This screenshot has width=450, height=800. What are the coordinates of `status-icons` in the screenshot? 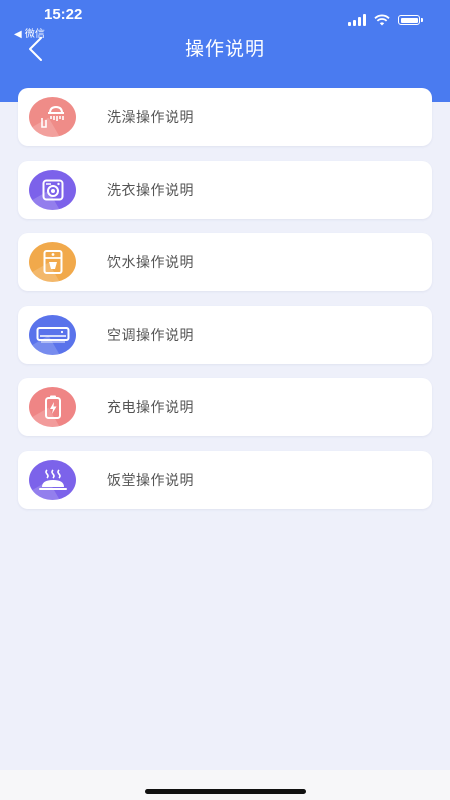 It's located at (385, 20).